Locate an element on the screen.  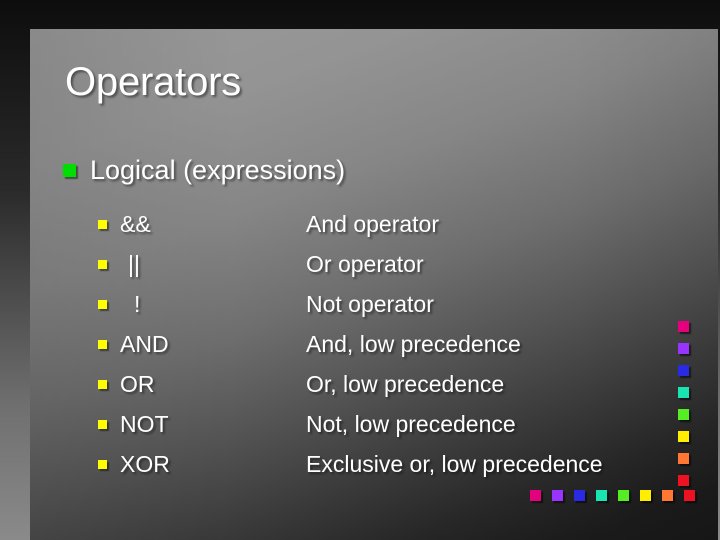
list-item: || Or operator is located at coordinates (398, 264).